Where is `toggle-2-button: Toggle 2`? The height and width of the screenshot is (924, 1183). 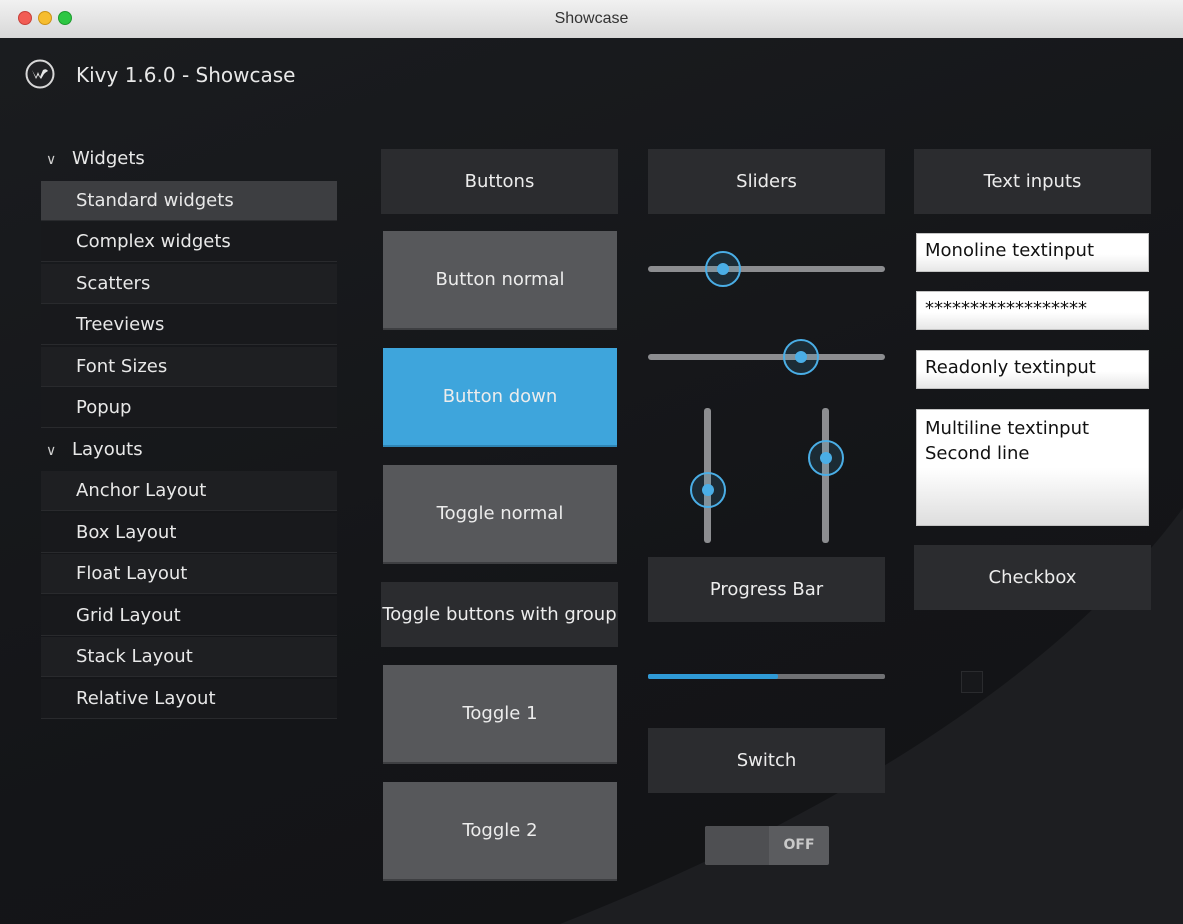
toggle-2-button: Toggle 2 is located at coordinates (500, 831).